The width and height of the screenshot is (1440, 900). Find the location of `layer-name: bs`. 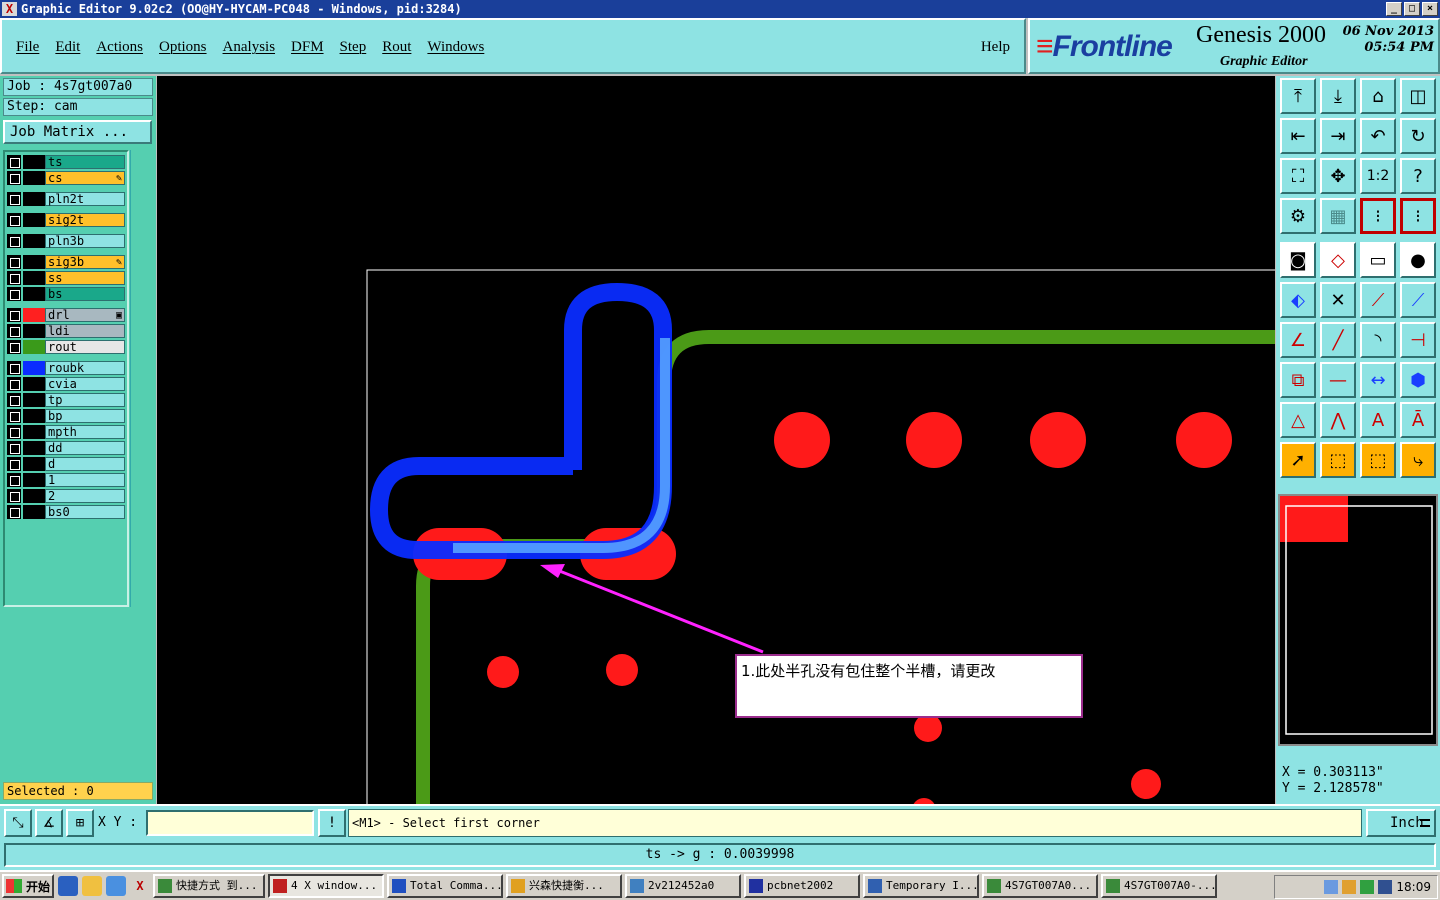

layer-name: bs is located at coordinates (85, 294).